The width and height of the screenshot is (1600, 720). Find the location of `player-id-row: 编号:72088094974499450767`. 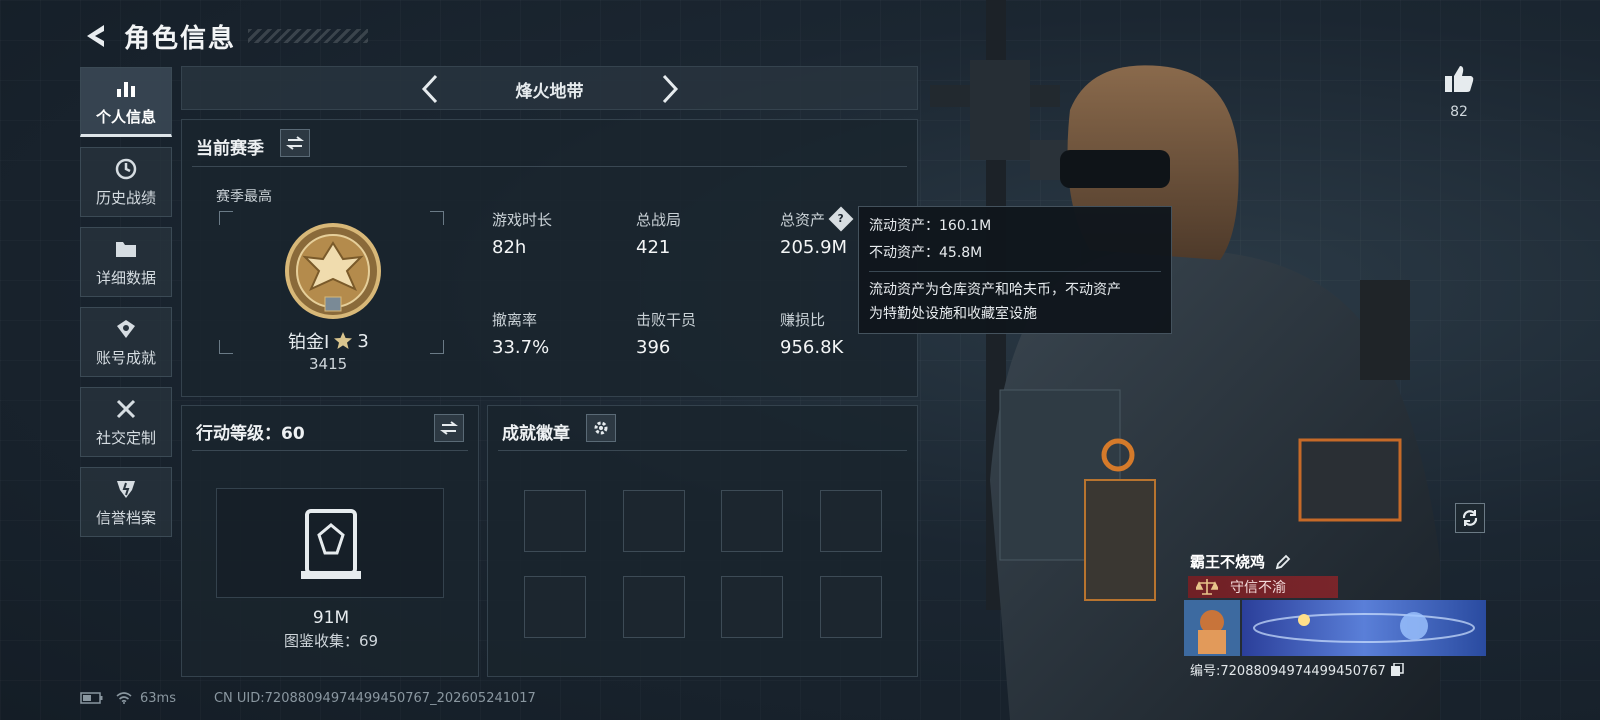

player-id-row: 编号:72088094974499450767 is located at coordinates (1297, 669).